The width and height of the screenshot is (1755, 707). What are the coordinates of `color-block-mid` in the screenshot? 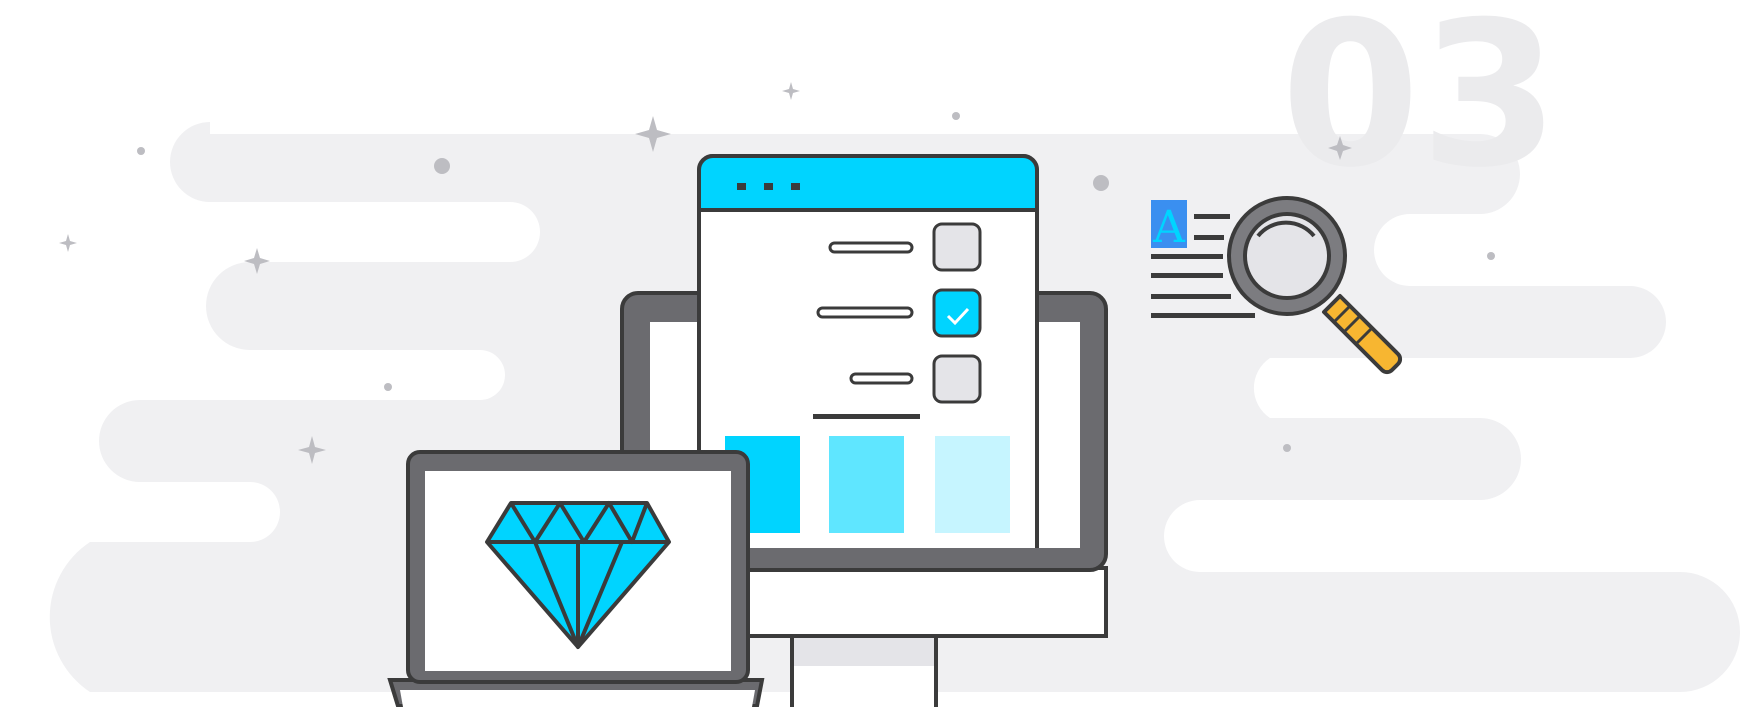 It's located at (866, 484).